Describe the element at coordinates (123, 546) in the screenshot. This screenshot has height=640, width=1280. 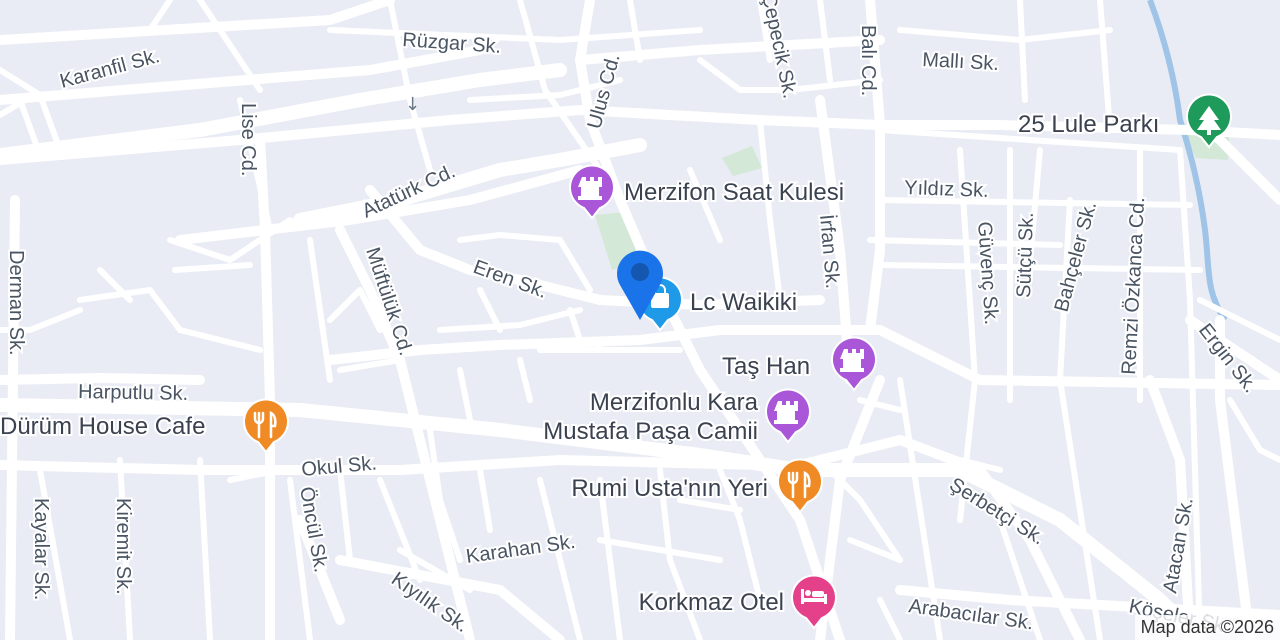
I see `street-label: Kiremit Sk.` at that location.